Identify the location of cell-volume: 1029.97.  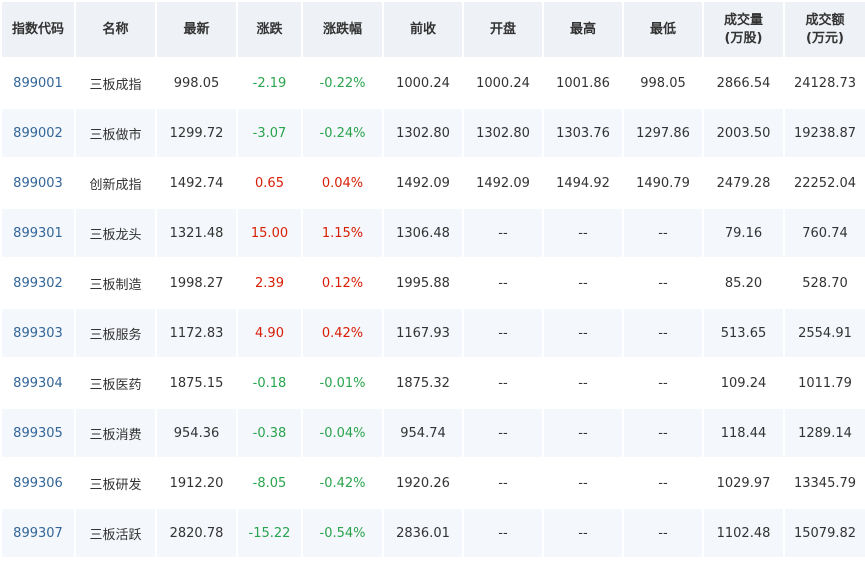
(743, 483).